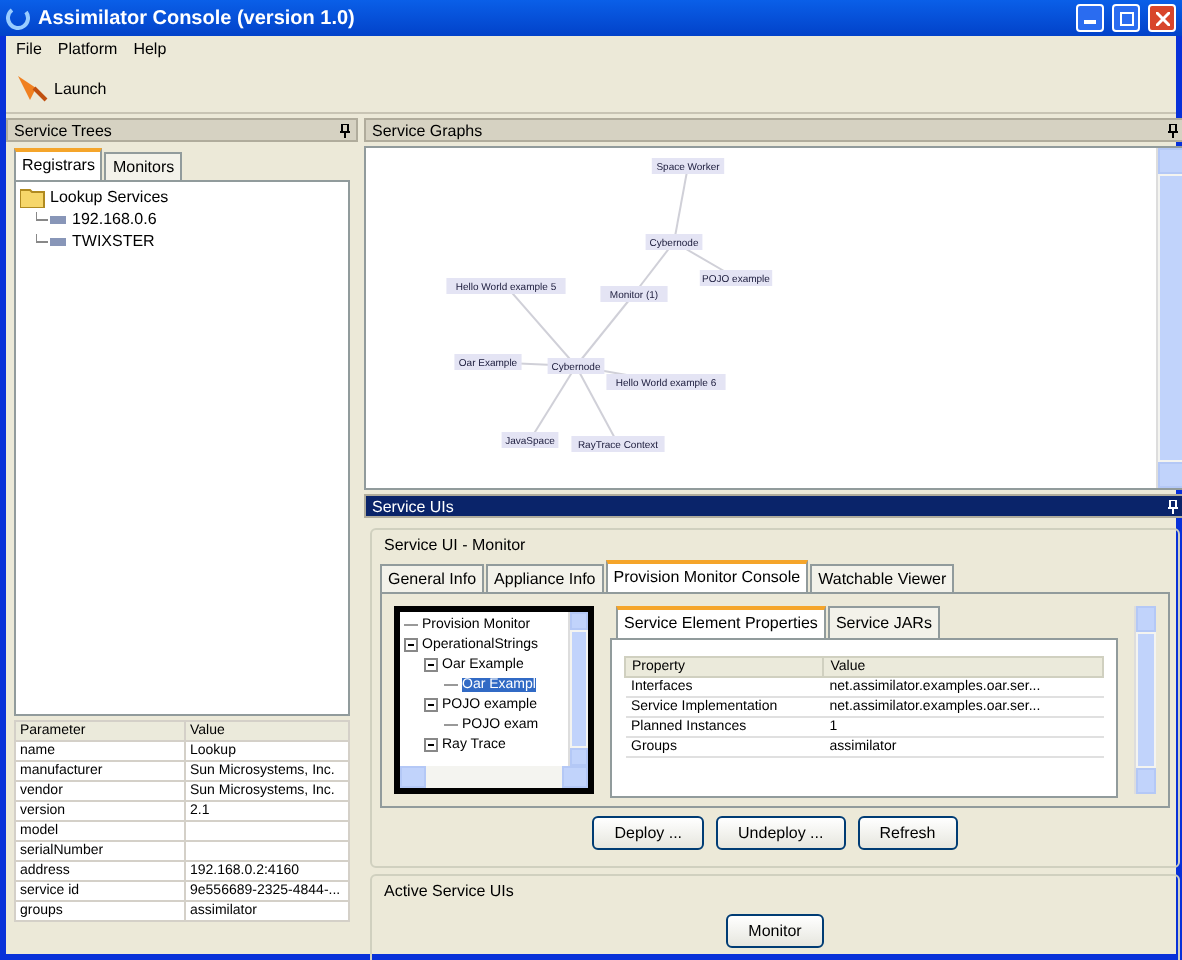 The width and height of the screenshot is (1182, 960). I want to click on tab: Service Element Properties, so click(721, 622).